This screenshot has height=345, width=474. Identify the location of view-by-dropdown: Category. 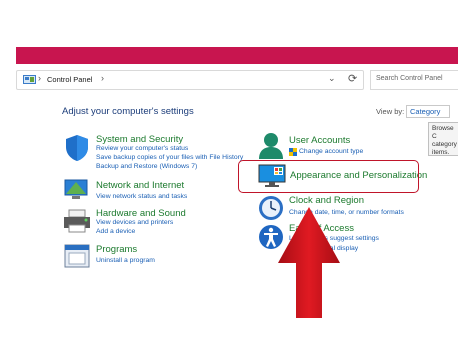
(428, 111).